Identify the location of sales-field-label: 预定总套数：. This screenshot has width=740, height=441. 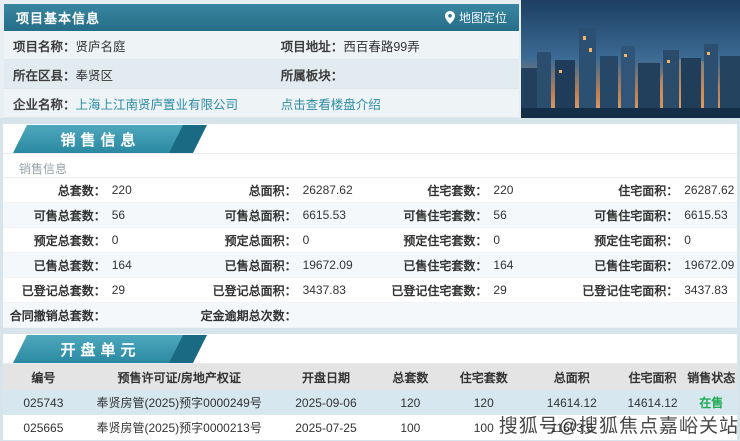
(69, 240).